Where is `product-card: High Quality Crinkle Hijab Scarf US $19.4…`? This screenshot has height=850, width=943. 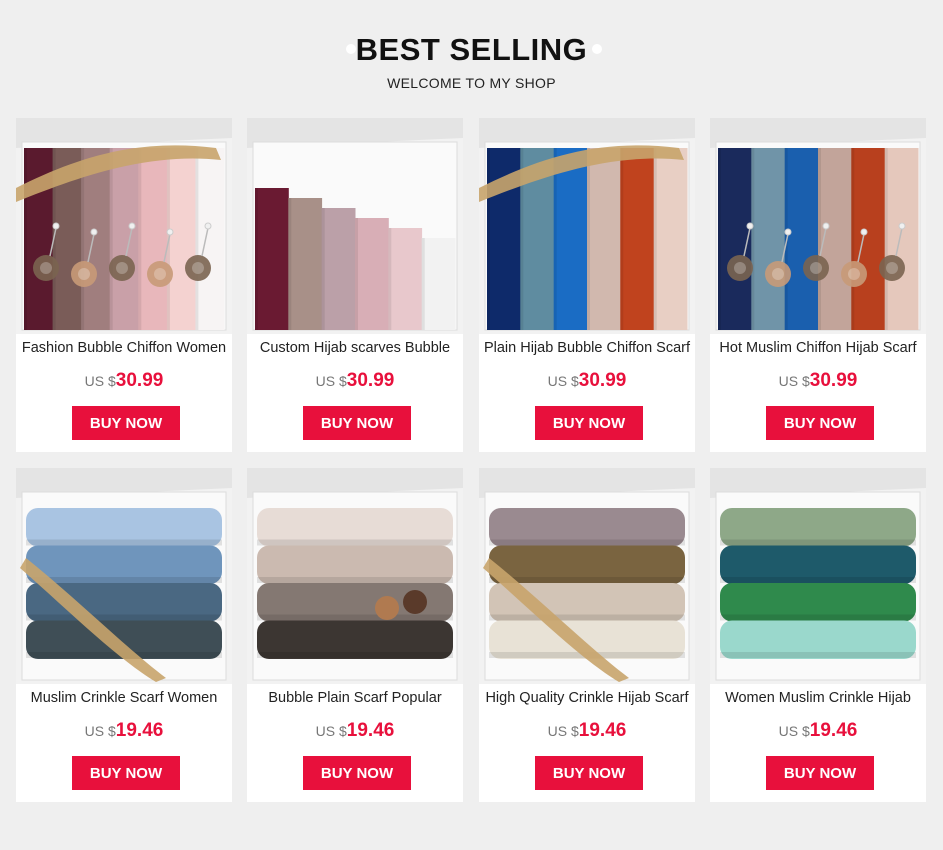
product-card: High Quality Crinkle Hijab Scarf US $19.4… is located at coordinates (587, 635).